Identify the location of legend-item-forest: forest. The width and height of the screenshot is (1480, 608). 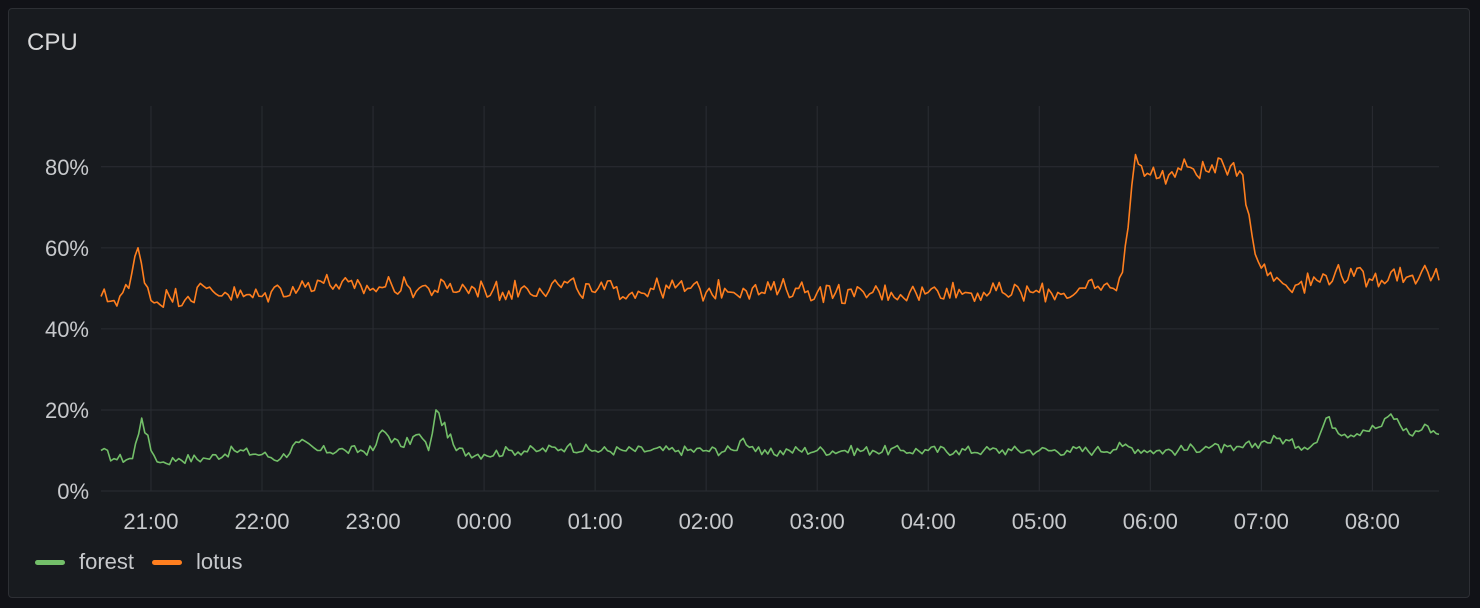
(84, 562).